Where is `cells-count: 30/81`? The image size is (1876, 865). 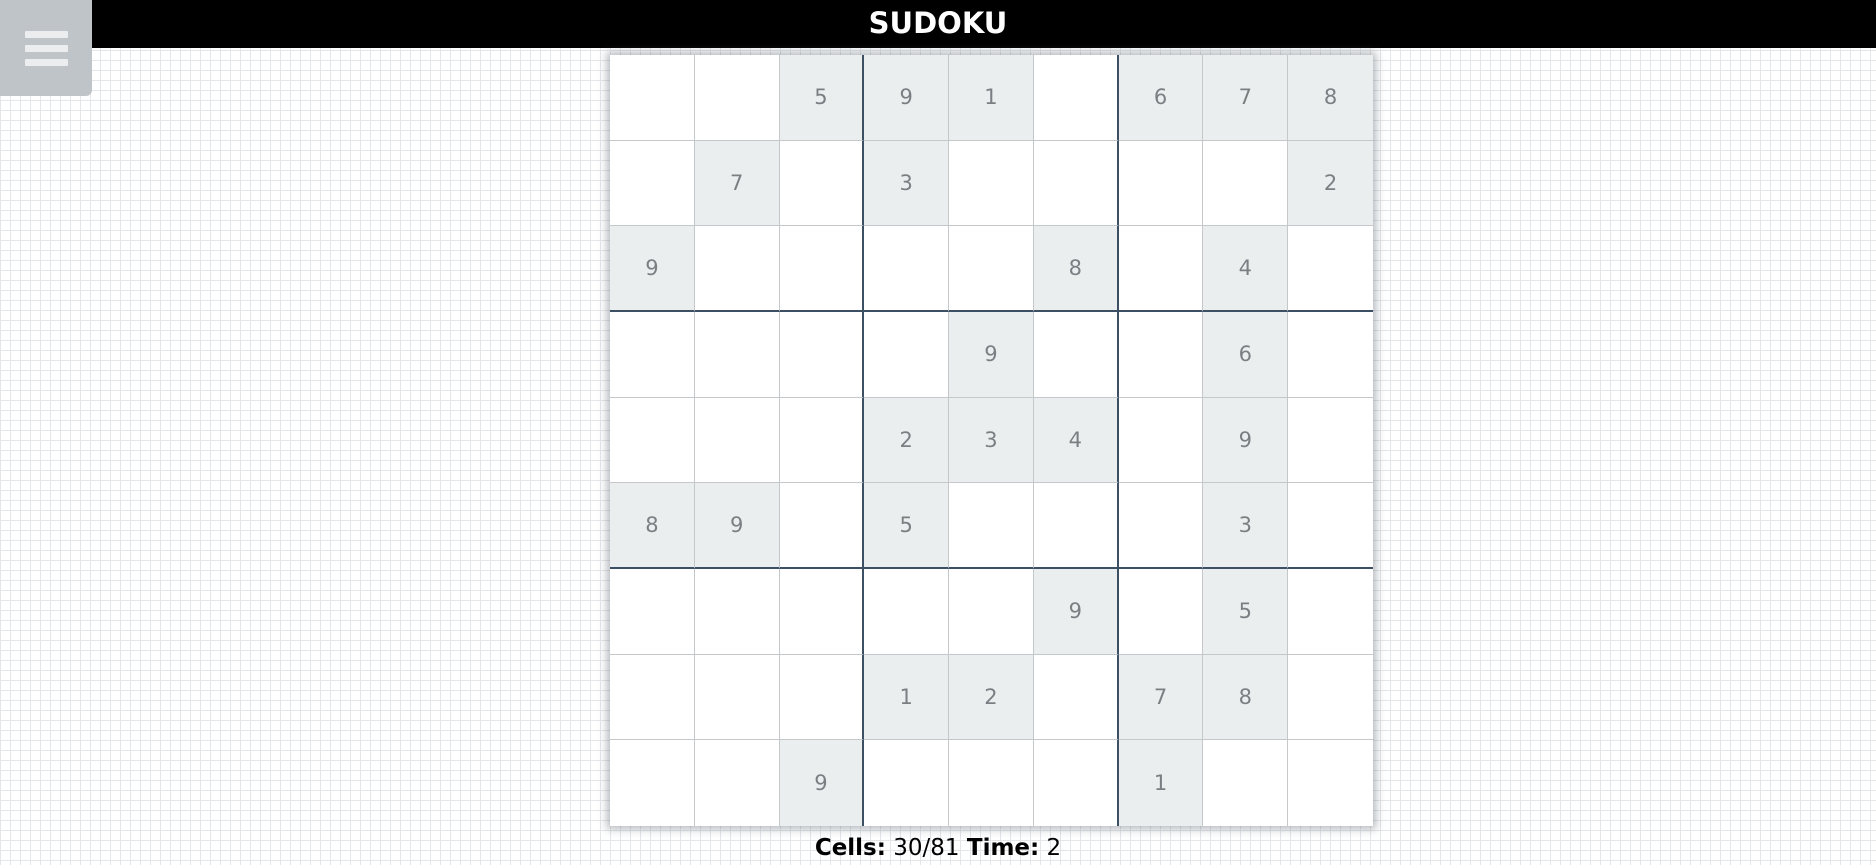
cells-count: 30/81 is located at coordinates (926, 848).